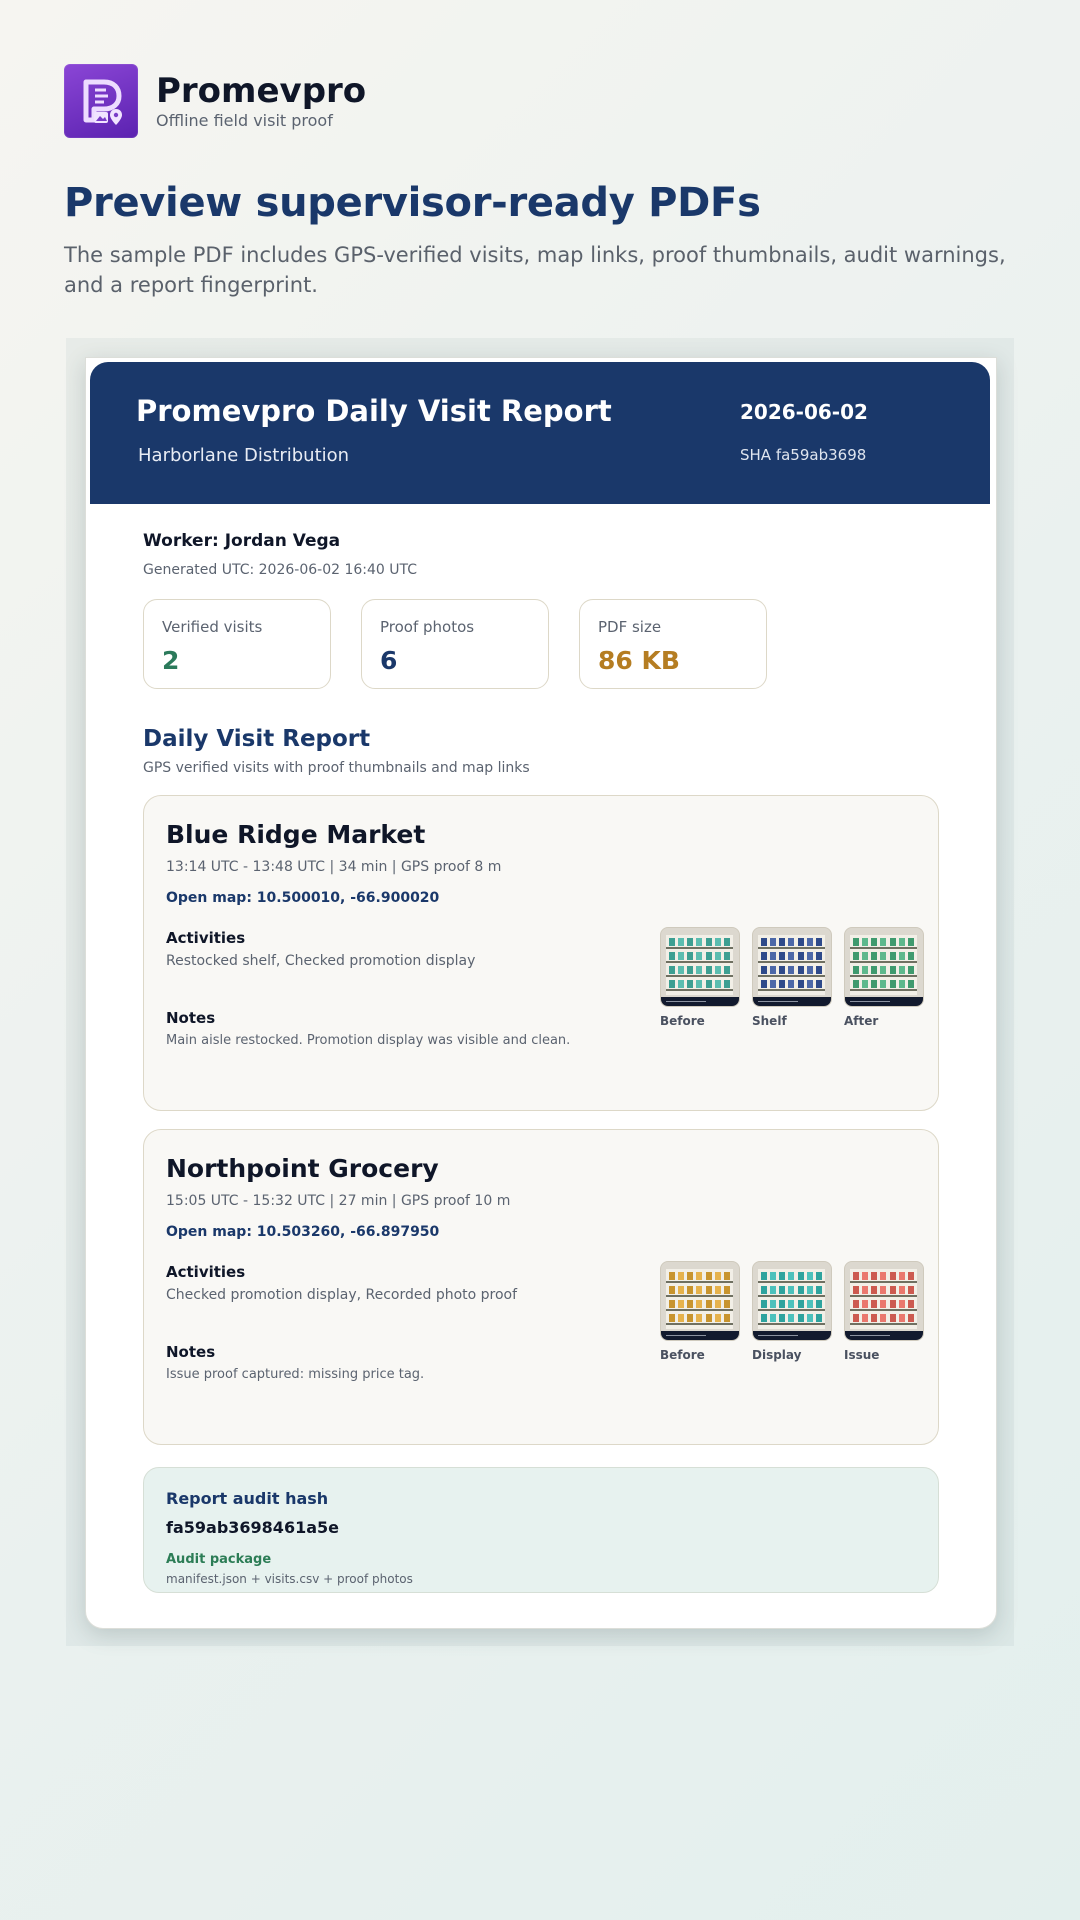  I want to click on proof-photo-thumbnail: Issue, so click(884, 1311).